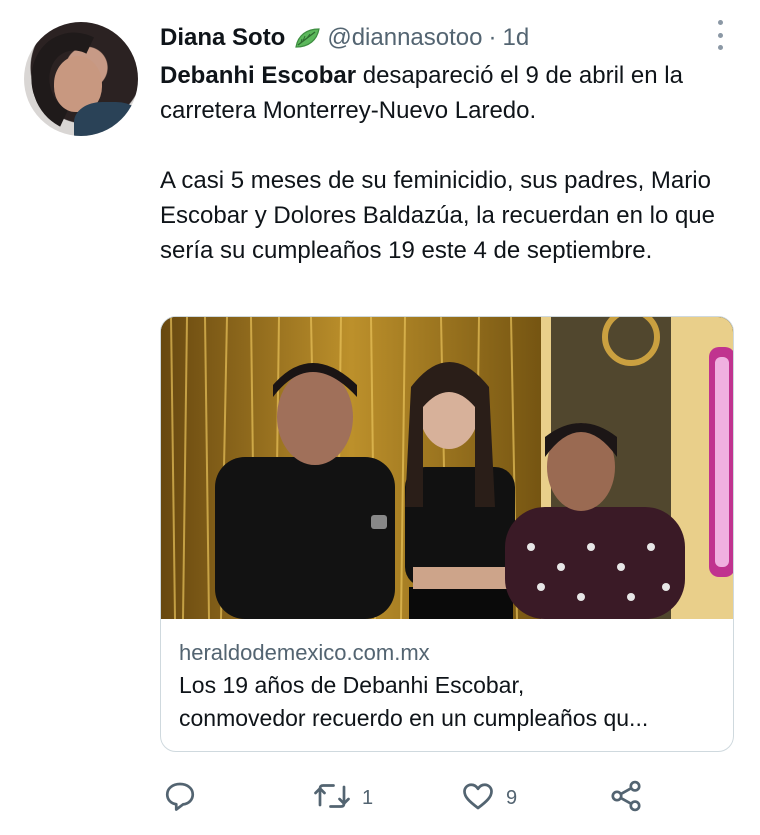  I want to click on retweet-icon, so click(332, 798).